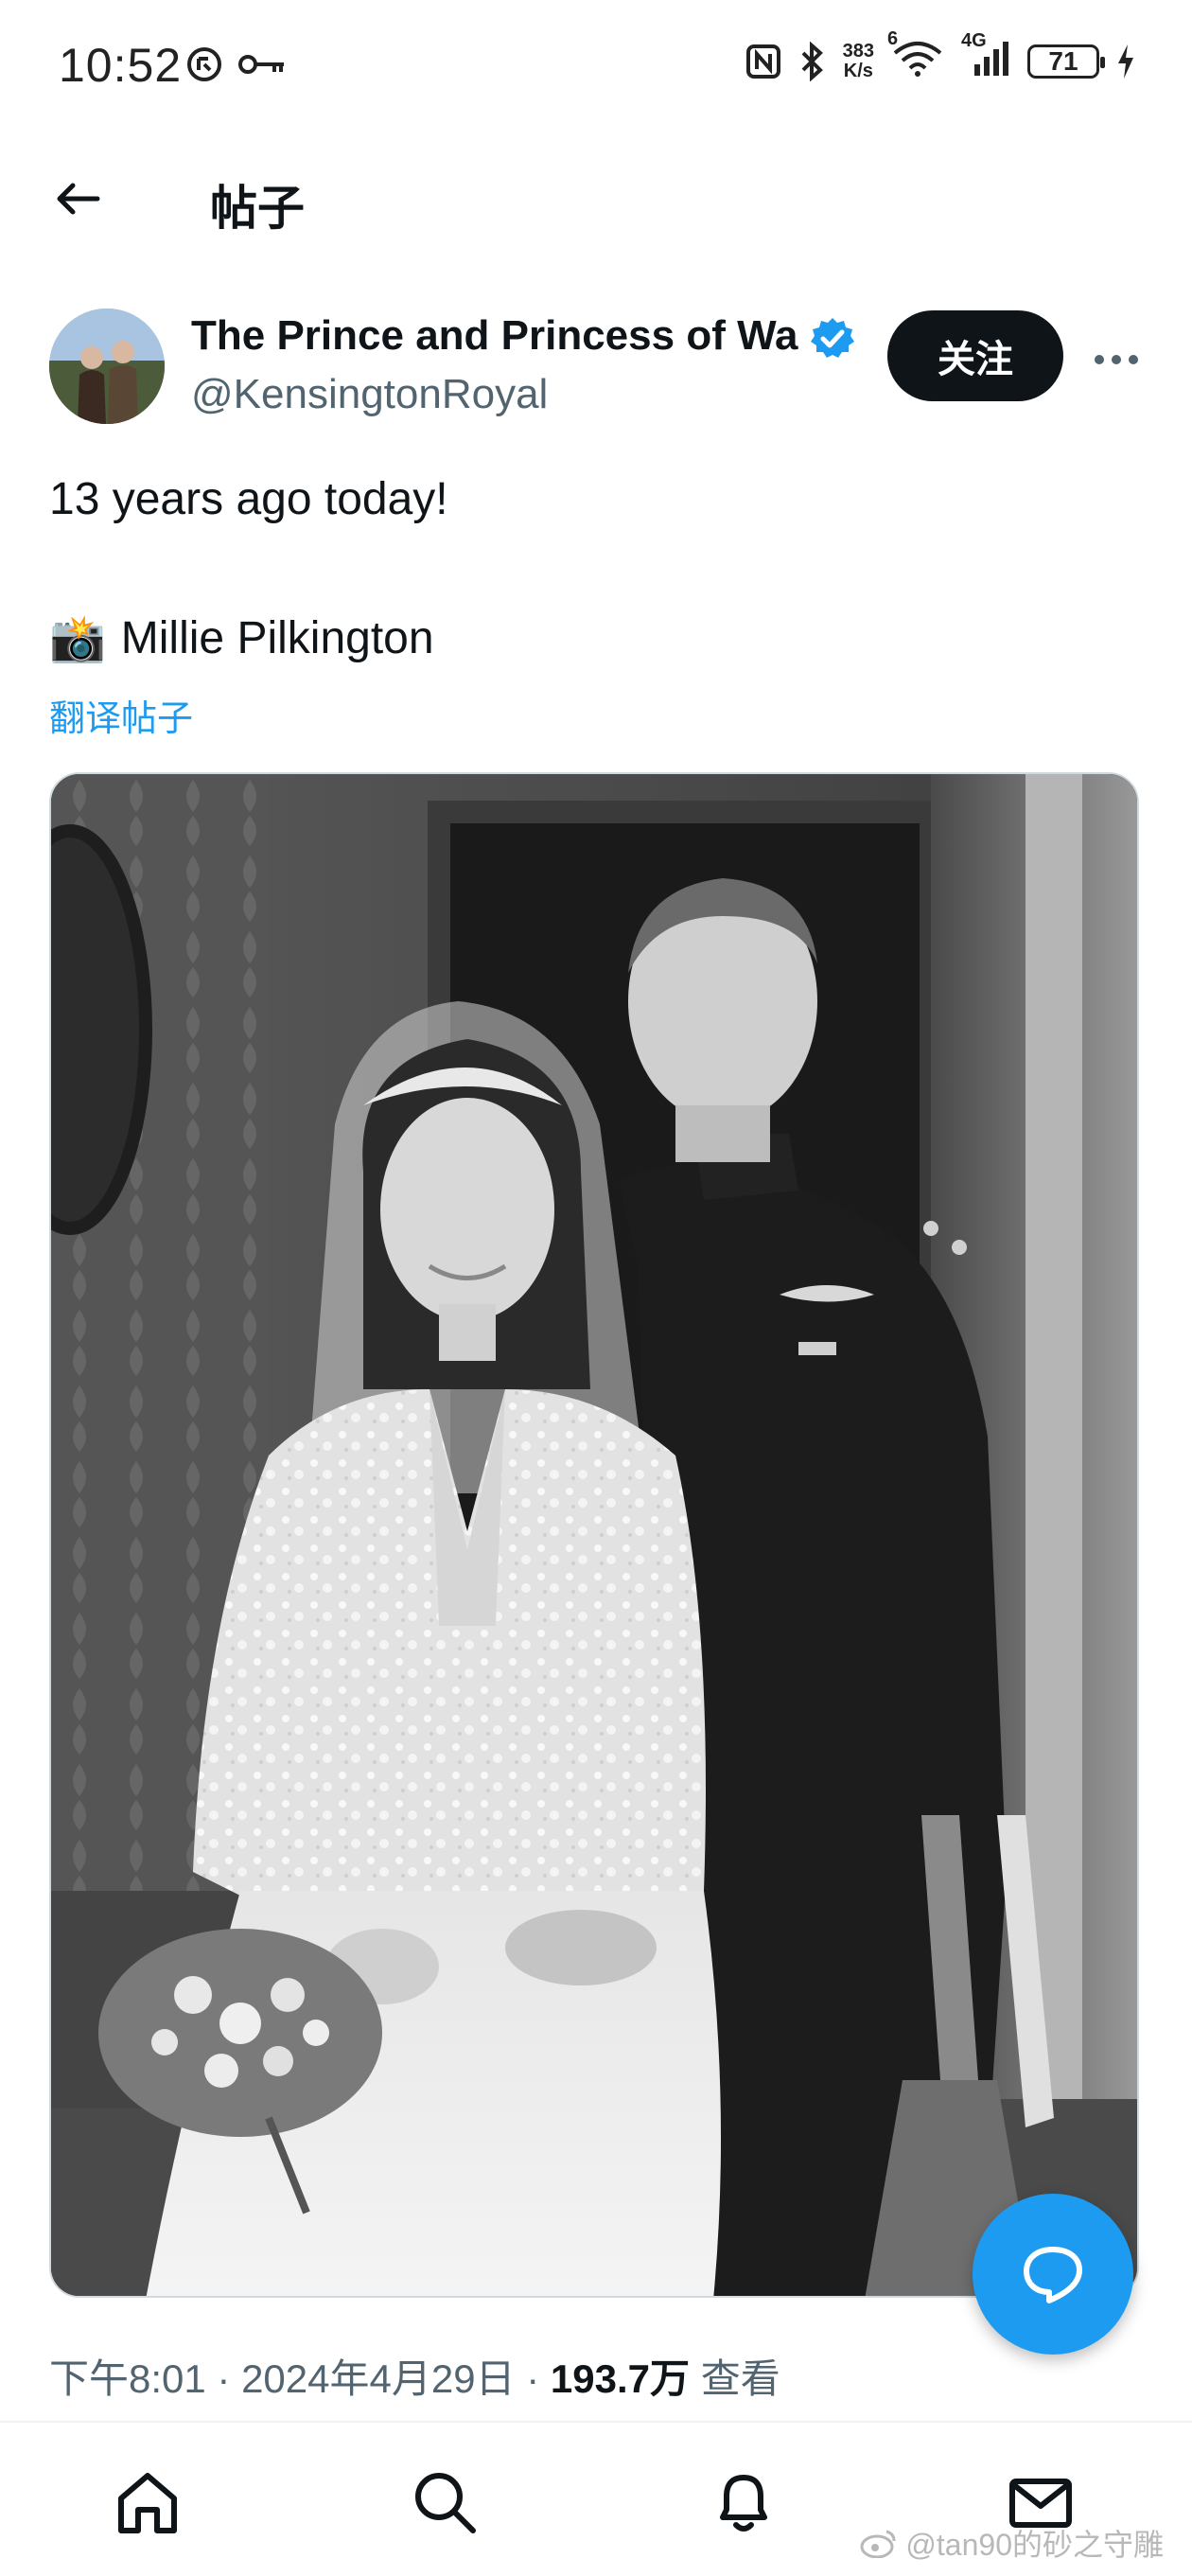 Image resolution: width=1192 pixels, height=2576 pixels. What do you see at coordinates (378, 2378) in the screenshot?
I see `post-date: 2024年4月29日` at bounding box center [378, 2378].